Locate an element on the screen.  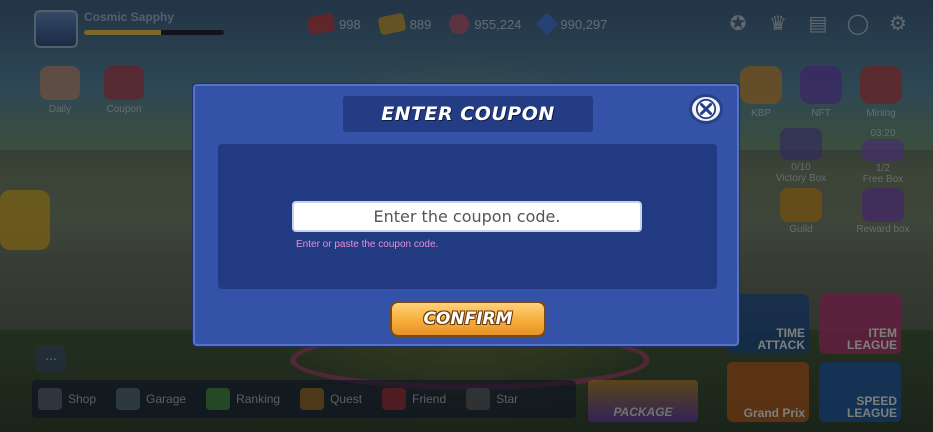
close-icon is located at coordinates (706, 109).